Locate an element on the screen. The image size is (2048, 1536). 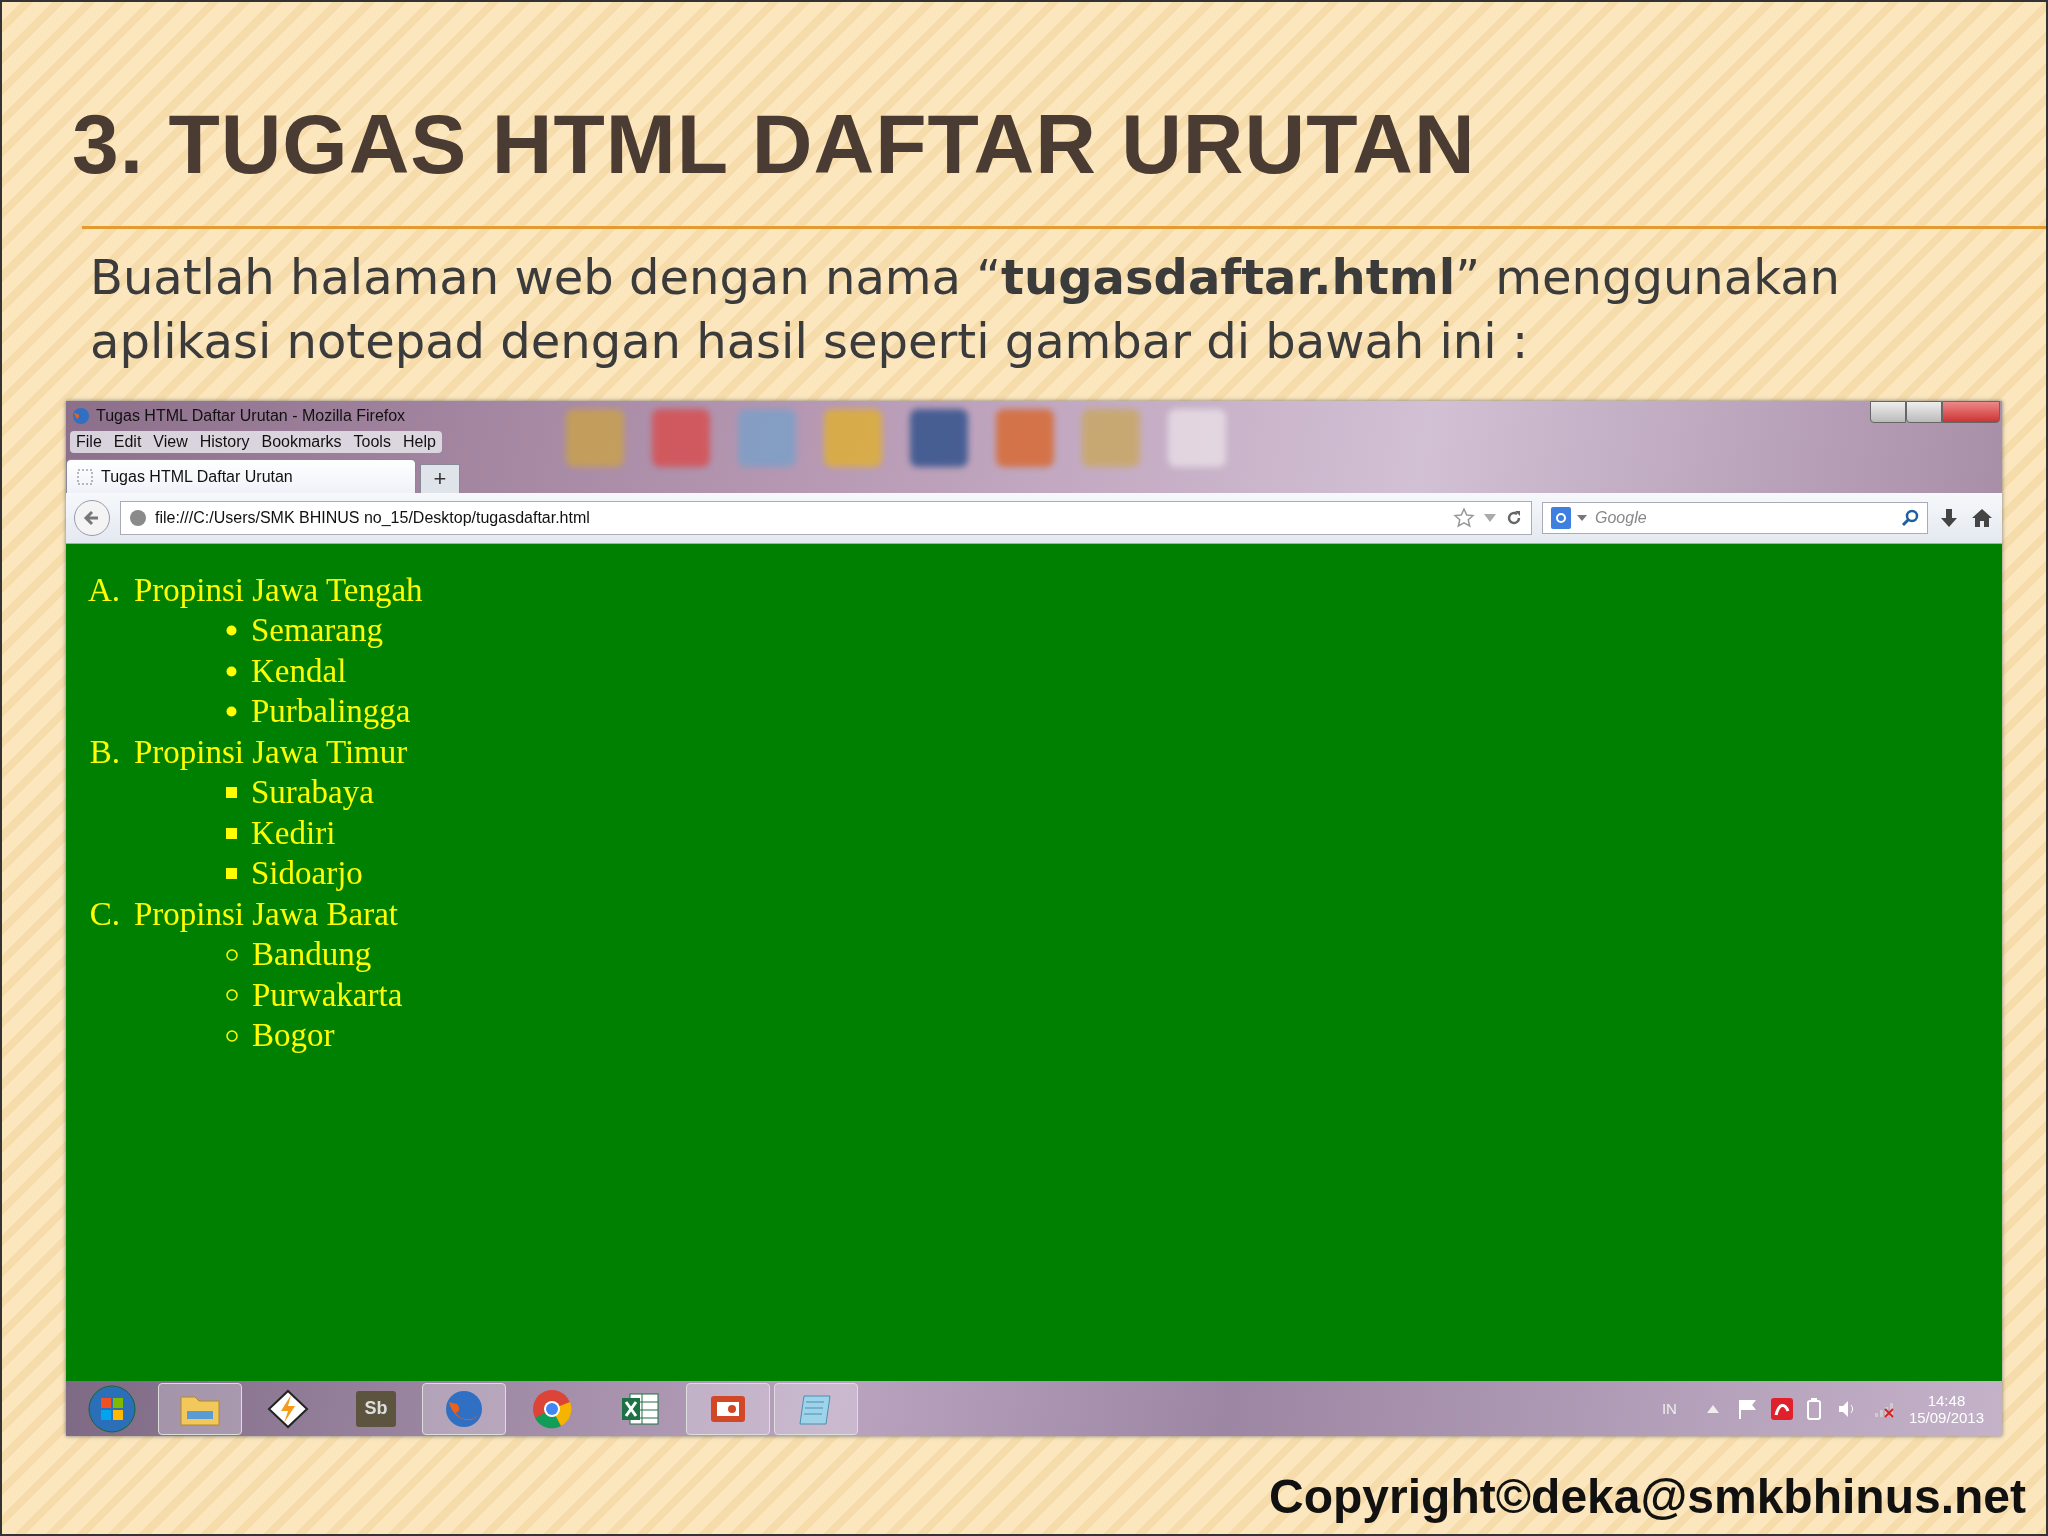
search-bar: Google is located at coordinates (1735, 518).